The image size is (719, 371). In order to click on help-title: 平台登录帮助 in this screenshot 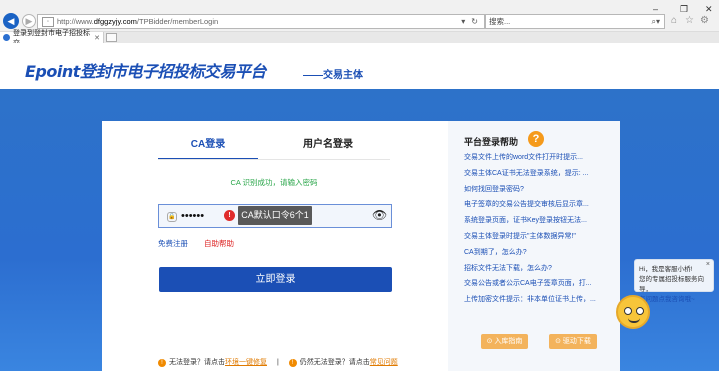, I will do `click(491, 142)`.